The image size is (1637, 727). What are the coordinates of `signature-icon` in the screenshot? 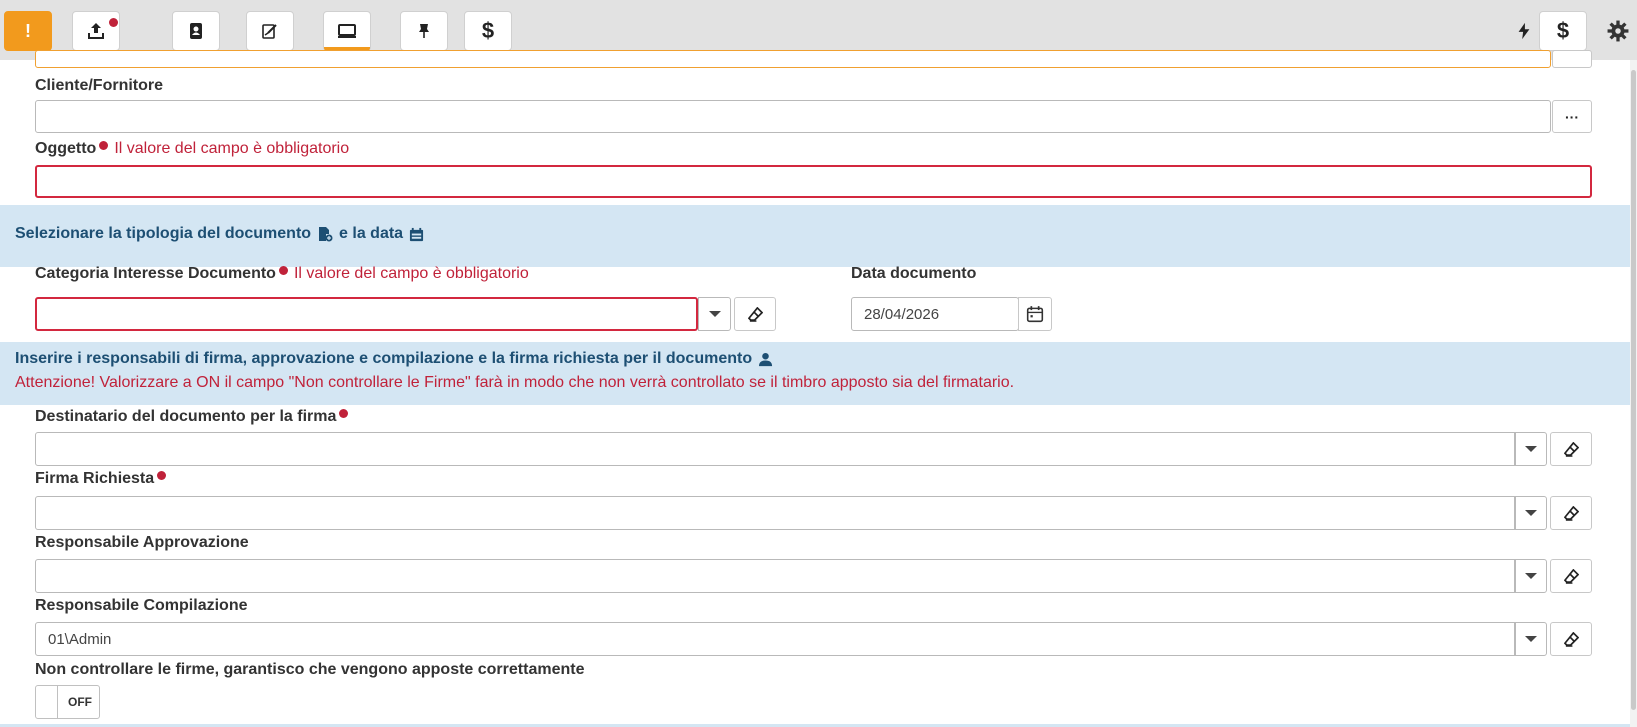 It's located at (269, 31).